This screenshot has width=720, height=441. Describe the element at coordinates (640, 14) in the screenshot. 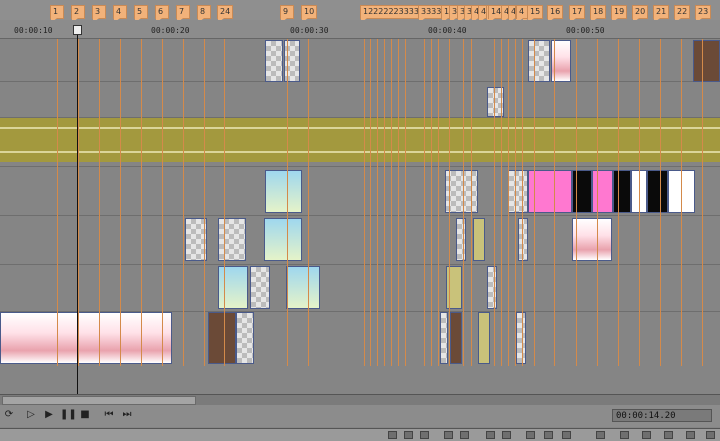

I see `marker: 20` at that location.